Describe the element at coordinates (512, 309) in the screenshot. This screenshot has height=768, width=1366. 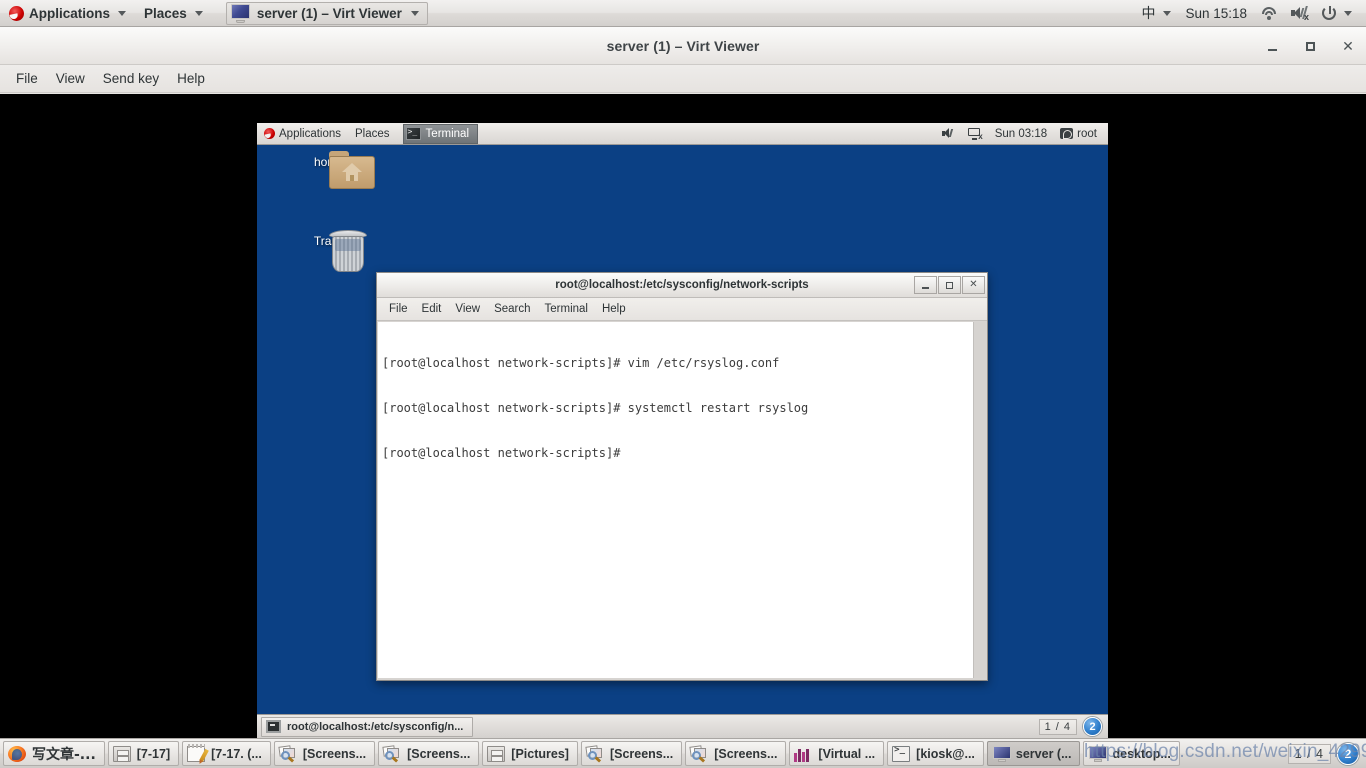
I see `terminal-menu-search: Search` at that location.